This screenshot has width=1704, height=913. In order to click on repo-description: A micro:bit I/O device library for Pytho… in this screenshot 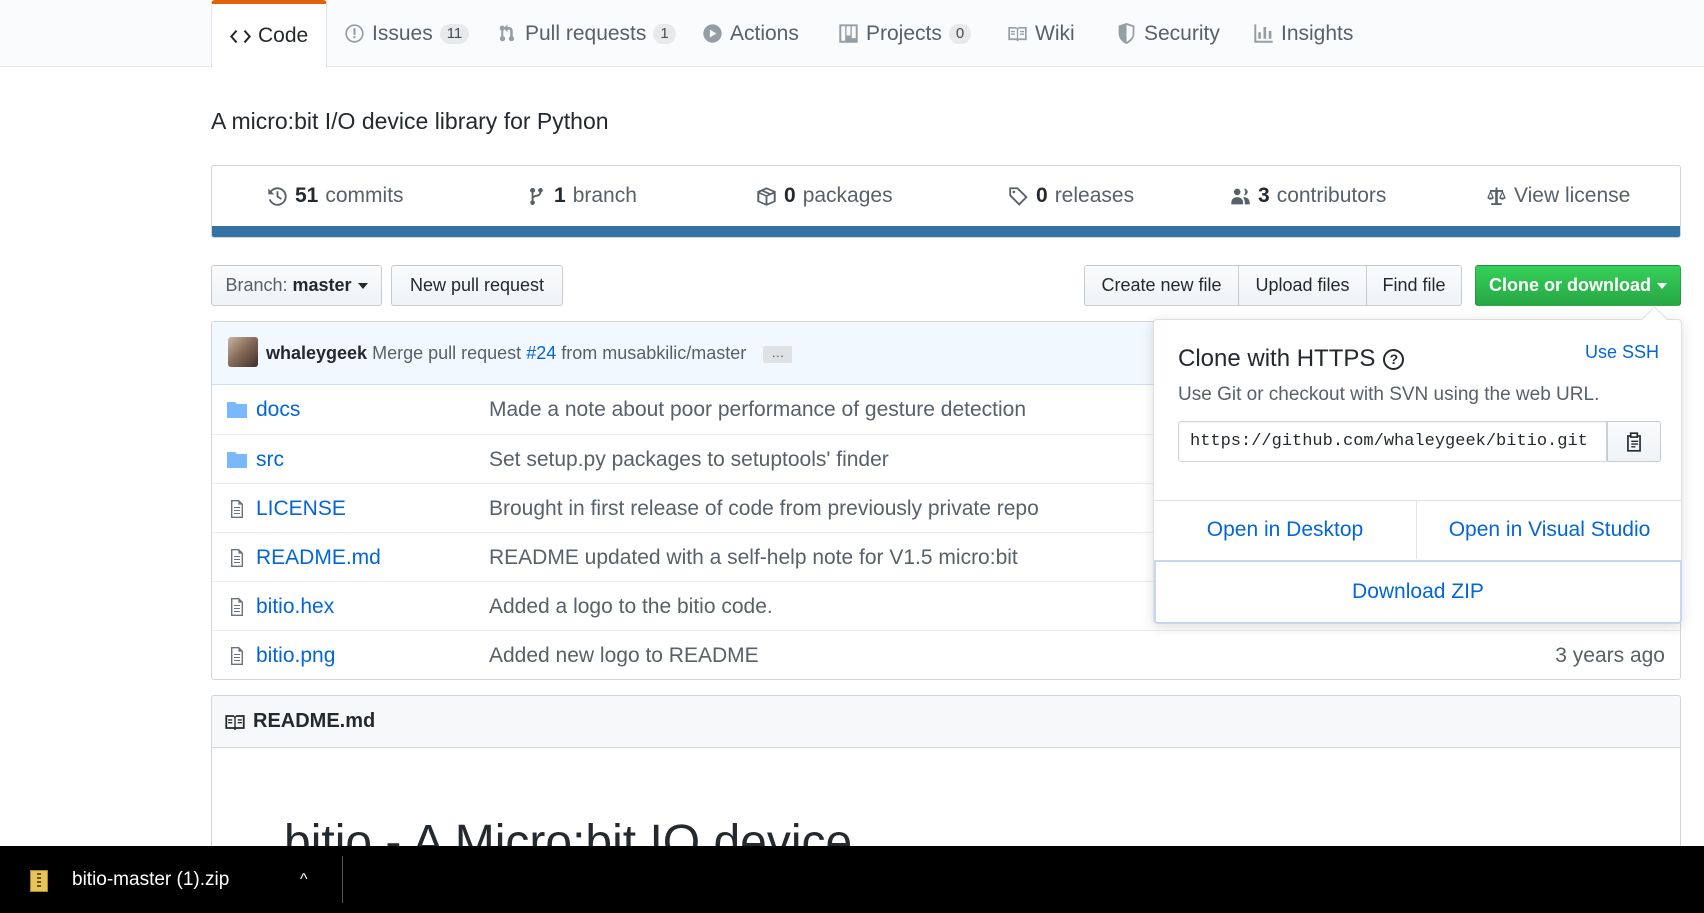, I will do `click(410, 121)`.